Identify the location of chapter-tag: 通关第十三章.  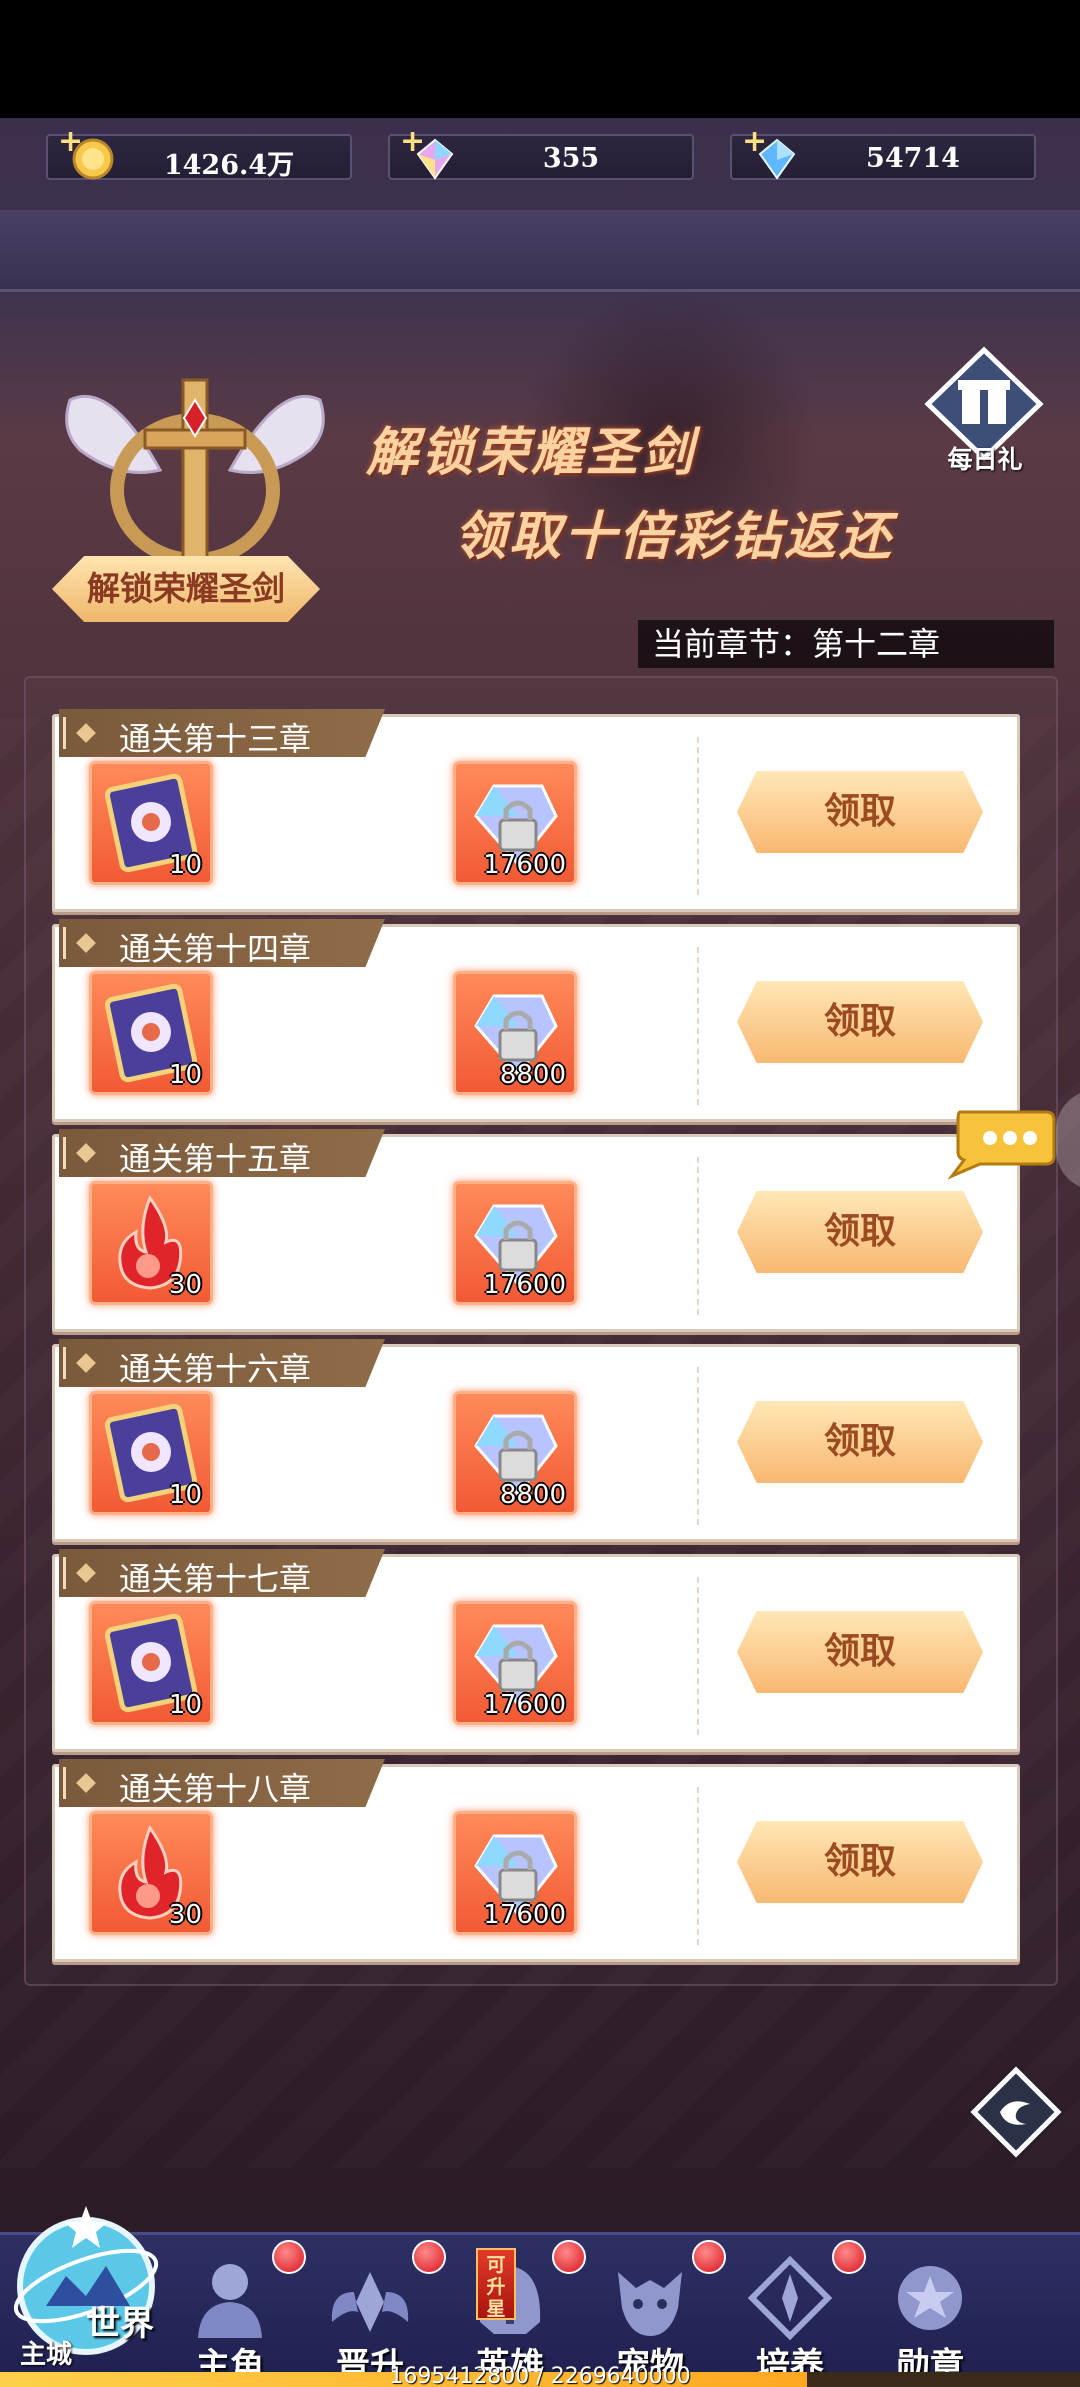
(222, 733).